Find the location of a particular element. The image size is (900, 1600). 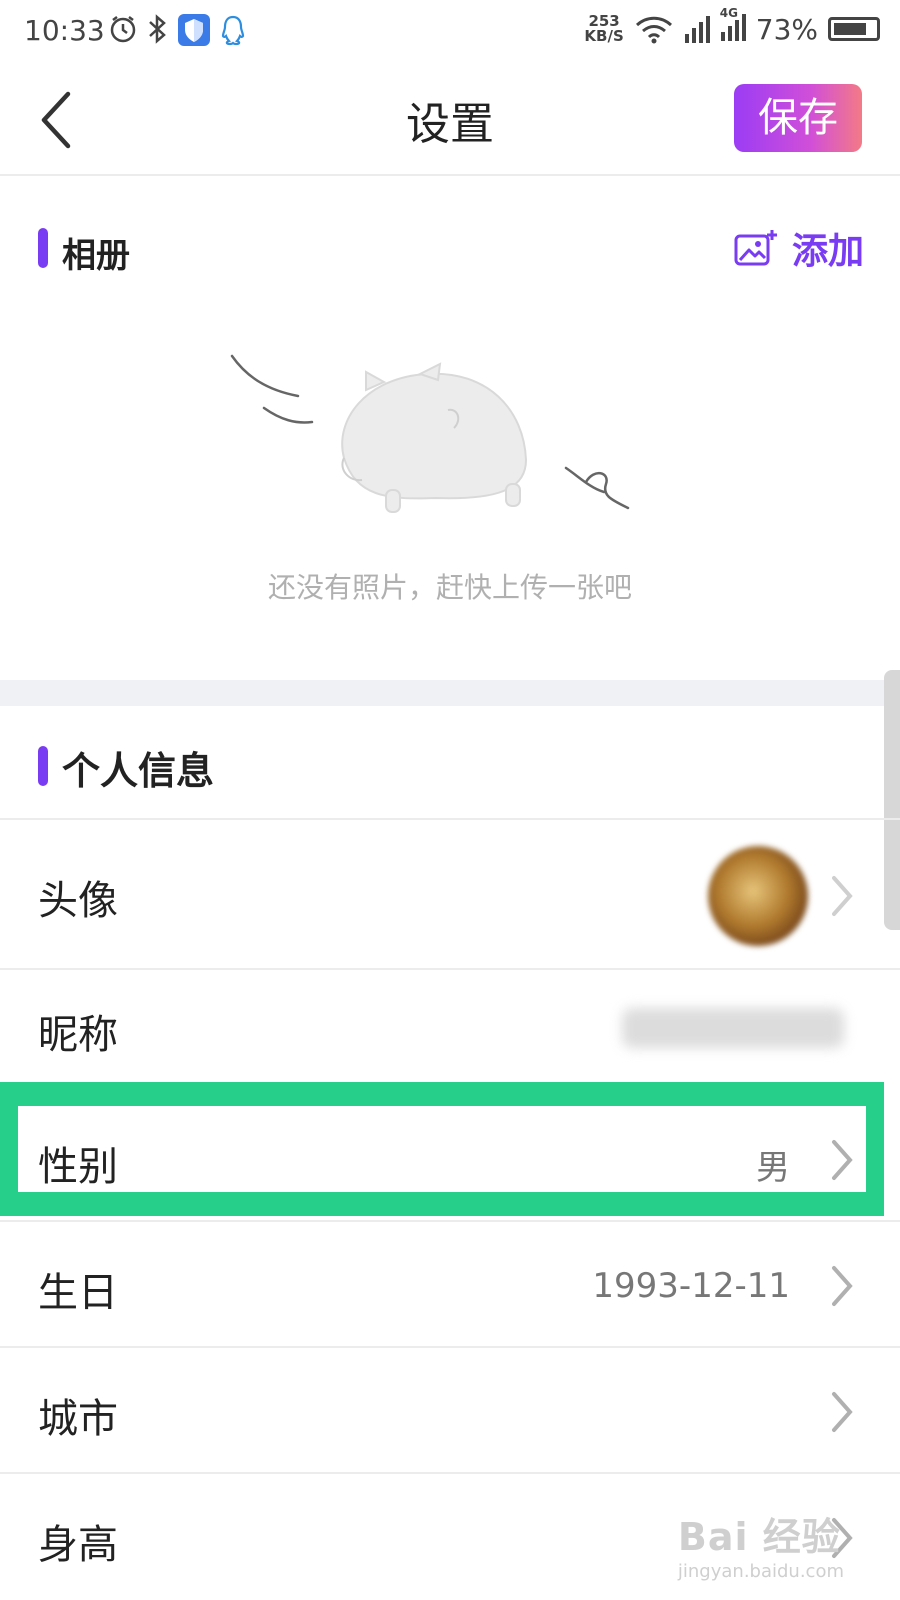

status-right: 253 KB/S 4G 73% is located at coordinates (732, 26).